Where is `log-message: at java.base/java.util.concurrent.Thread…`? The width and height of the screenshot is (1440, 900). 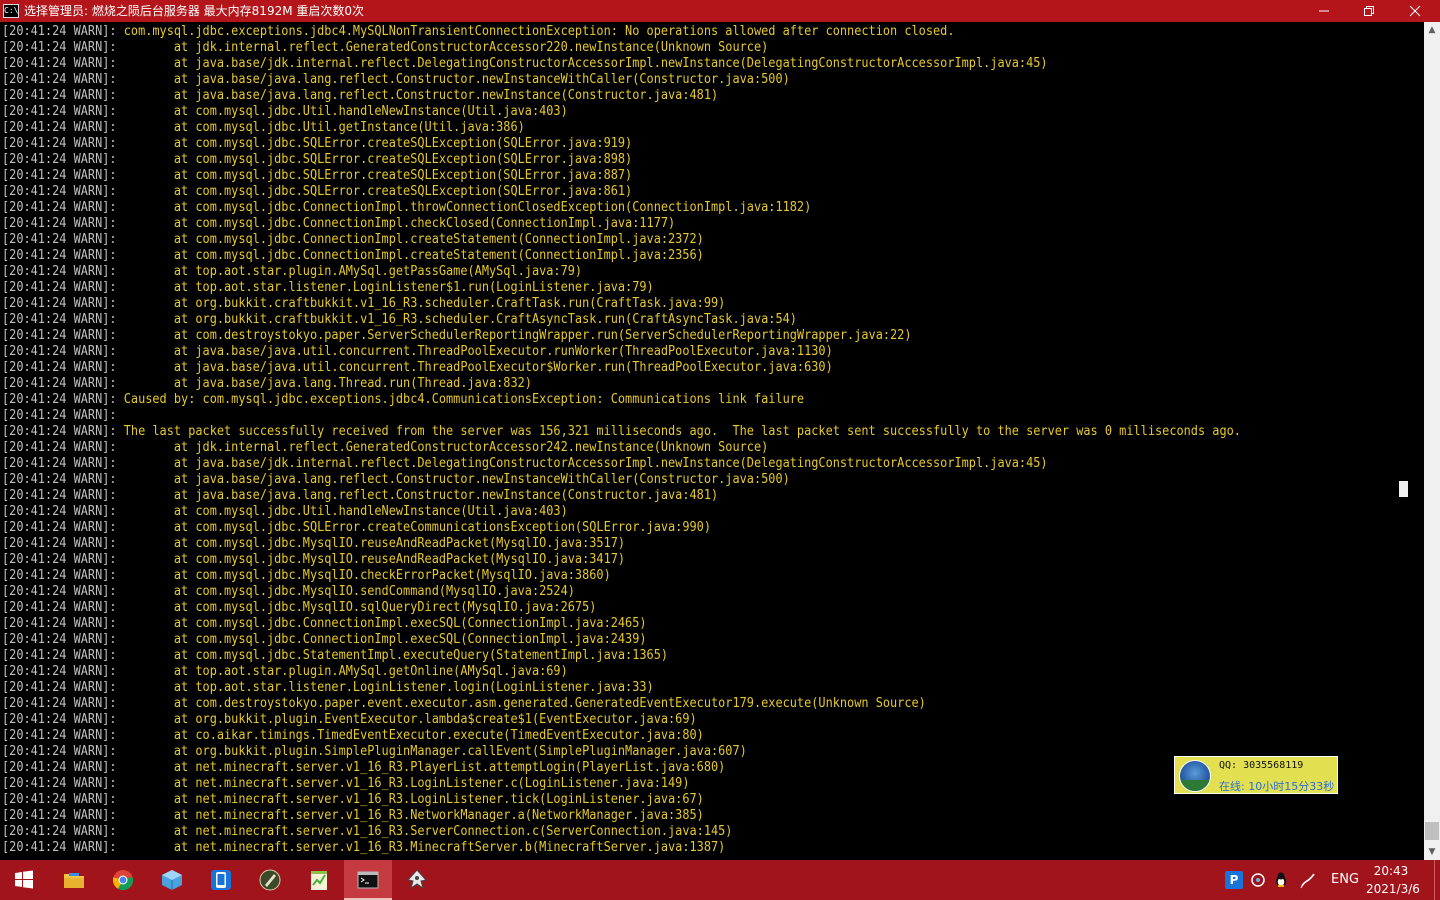 log-message: at java.base/java.util.concurrent.Thread… is located at coordinates (478, 351).